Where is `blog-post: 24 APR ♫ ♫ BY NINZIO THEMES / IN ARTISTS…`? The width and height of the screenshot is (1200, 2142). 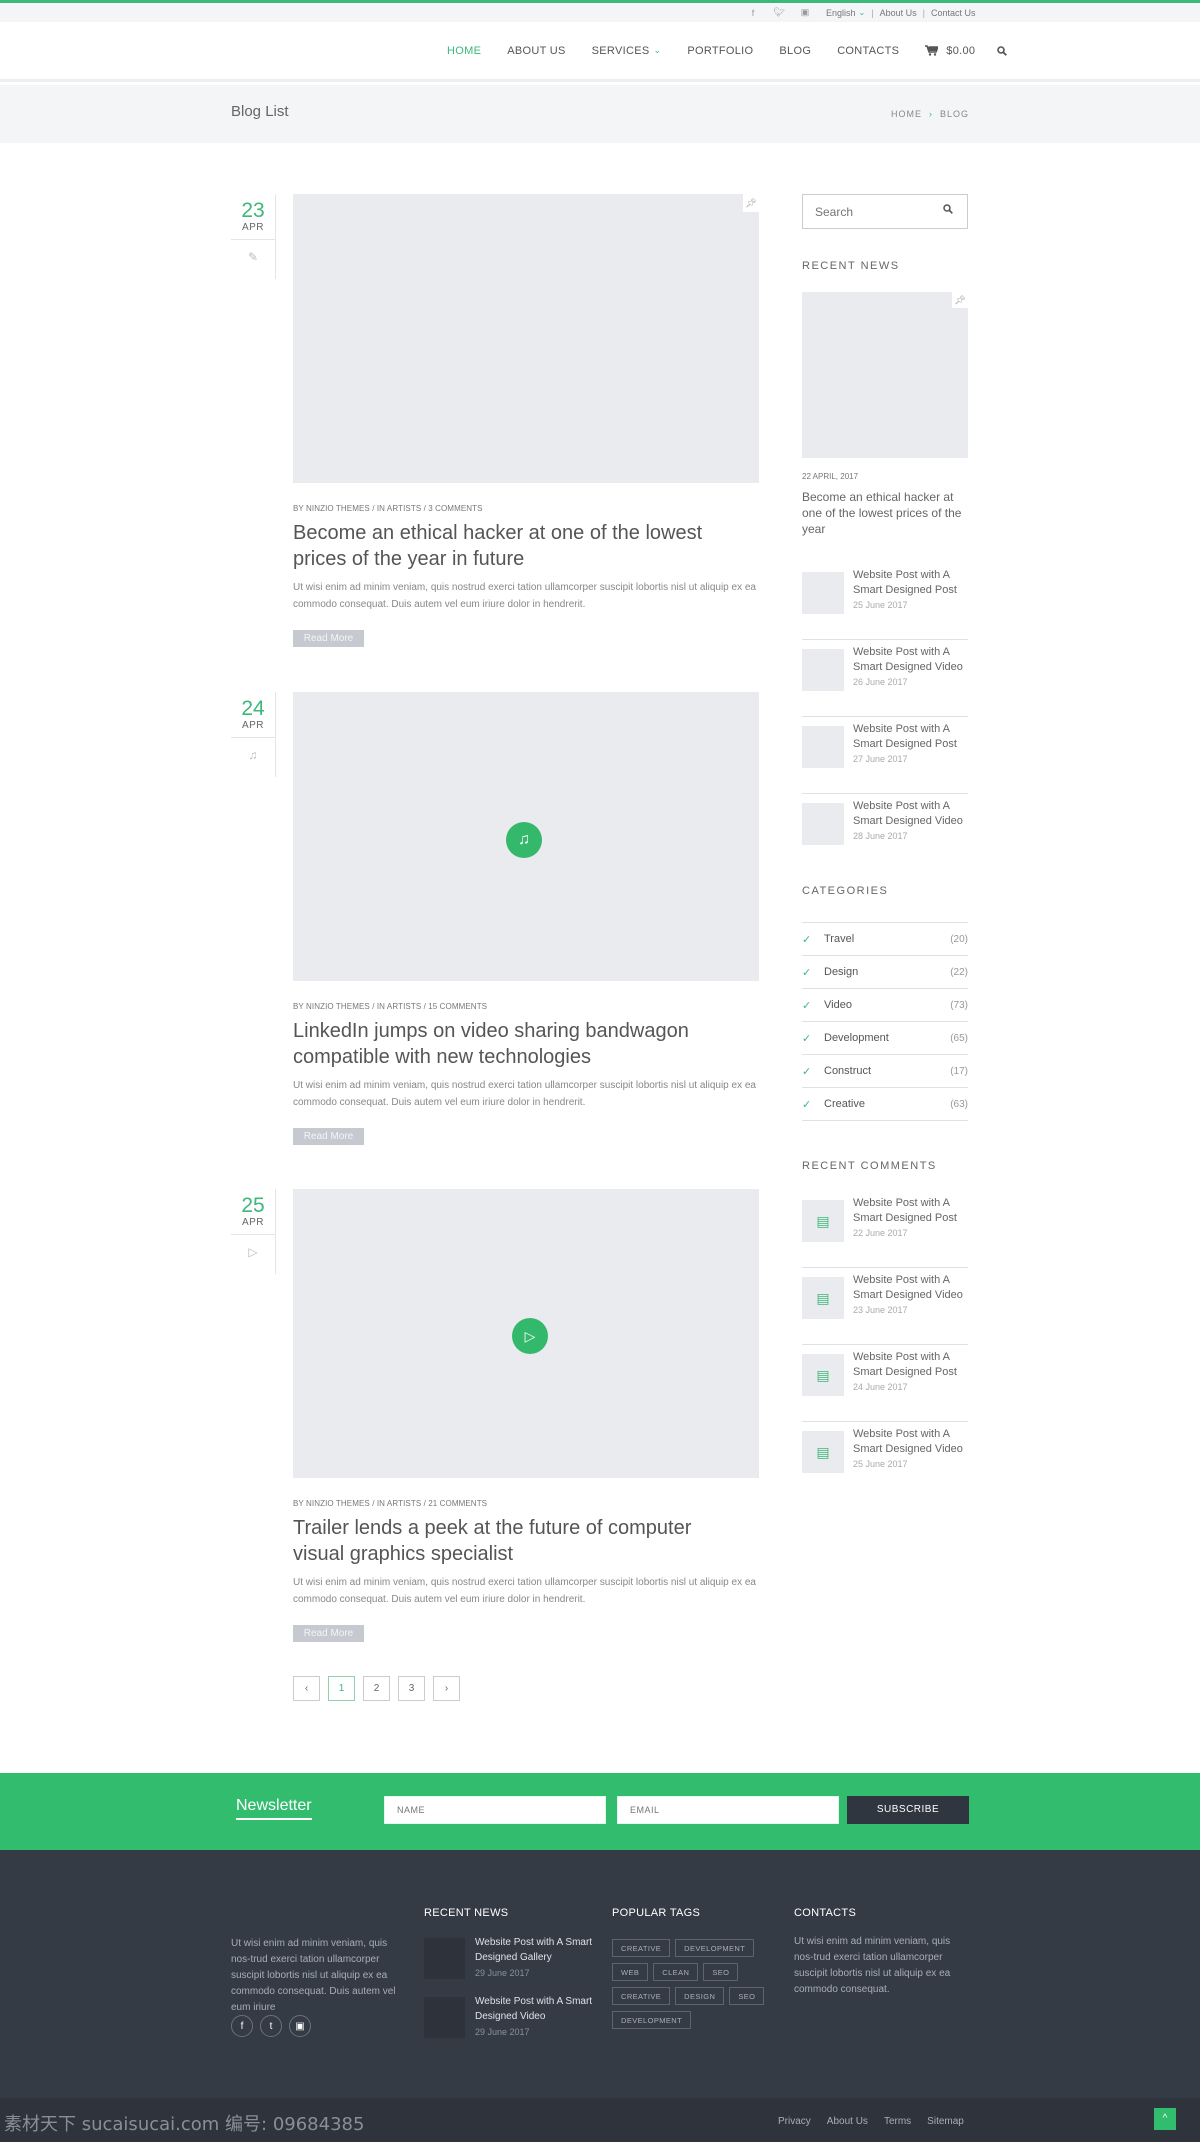 blog-post: 24 APR ♫ ♫ BY NINZIO THEMES / IN ARTISTS… is located at coordinates (496, 922).